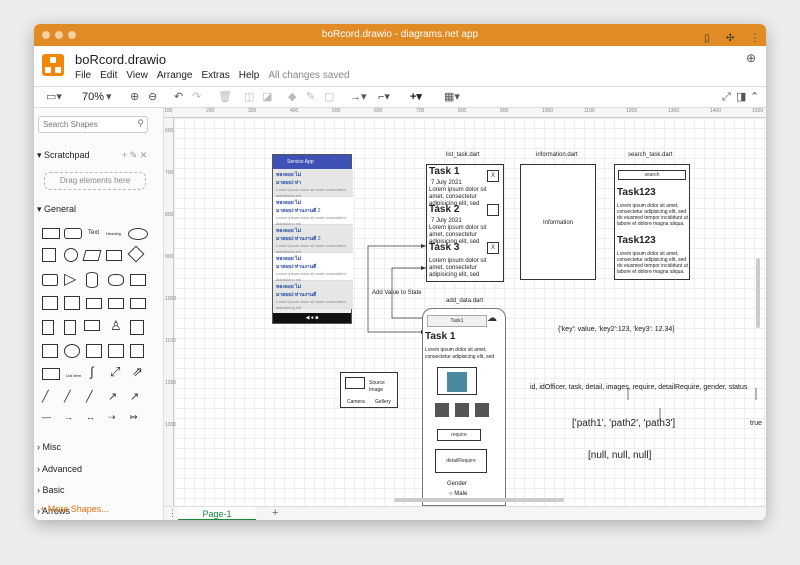  Describe the element at coordinates (134, 97) in the screenshot. I see `zoom-in-icon: ⊕` at that location.